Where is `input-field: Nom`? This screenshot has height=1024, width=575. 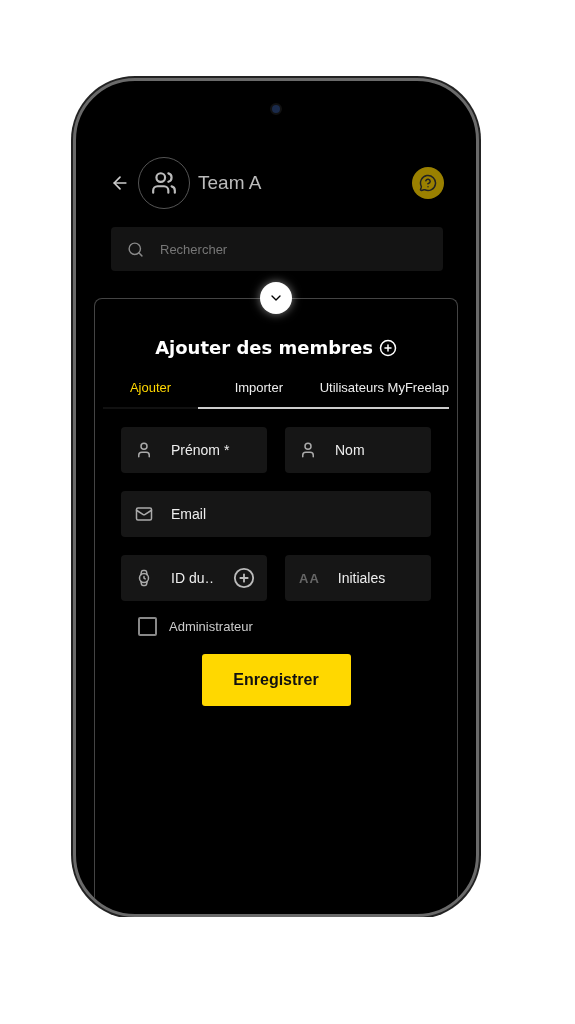
input-field: Nom is located at coordinates (376, 450).